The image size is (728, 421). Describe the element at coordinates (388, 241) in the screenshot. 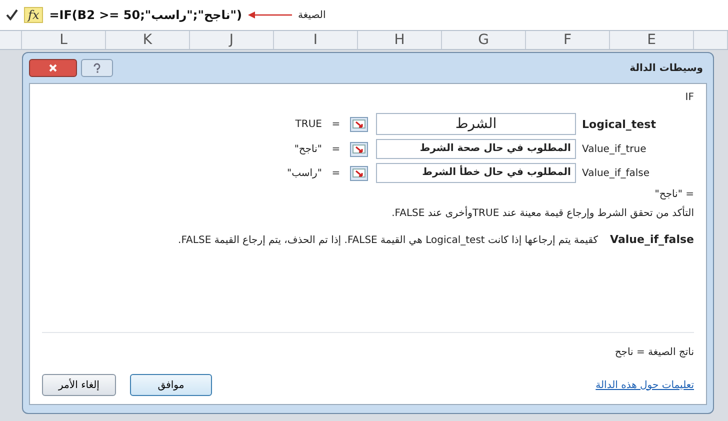

I see `argument-description: كقيمة يتم إرجاعها إذا كانت Logical_test هي القيمة FALSE. إذا تم الحذف، يتم إرجاع القيمة FALSE.` at that location.